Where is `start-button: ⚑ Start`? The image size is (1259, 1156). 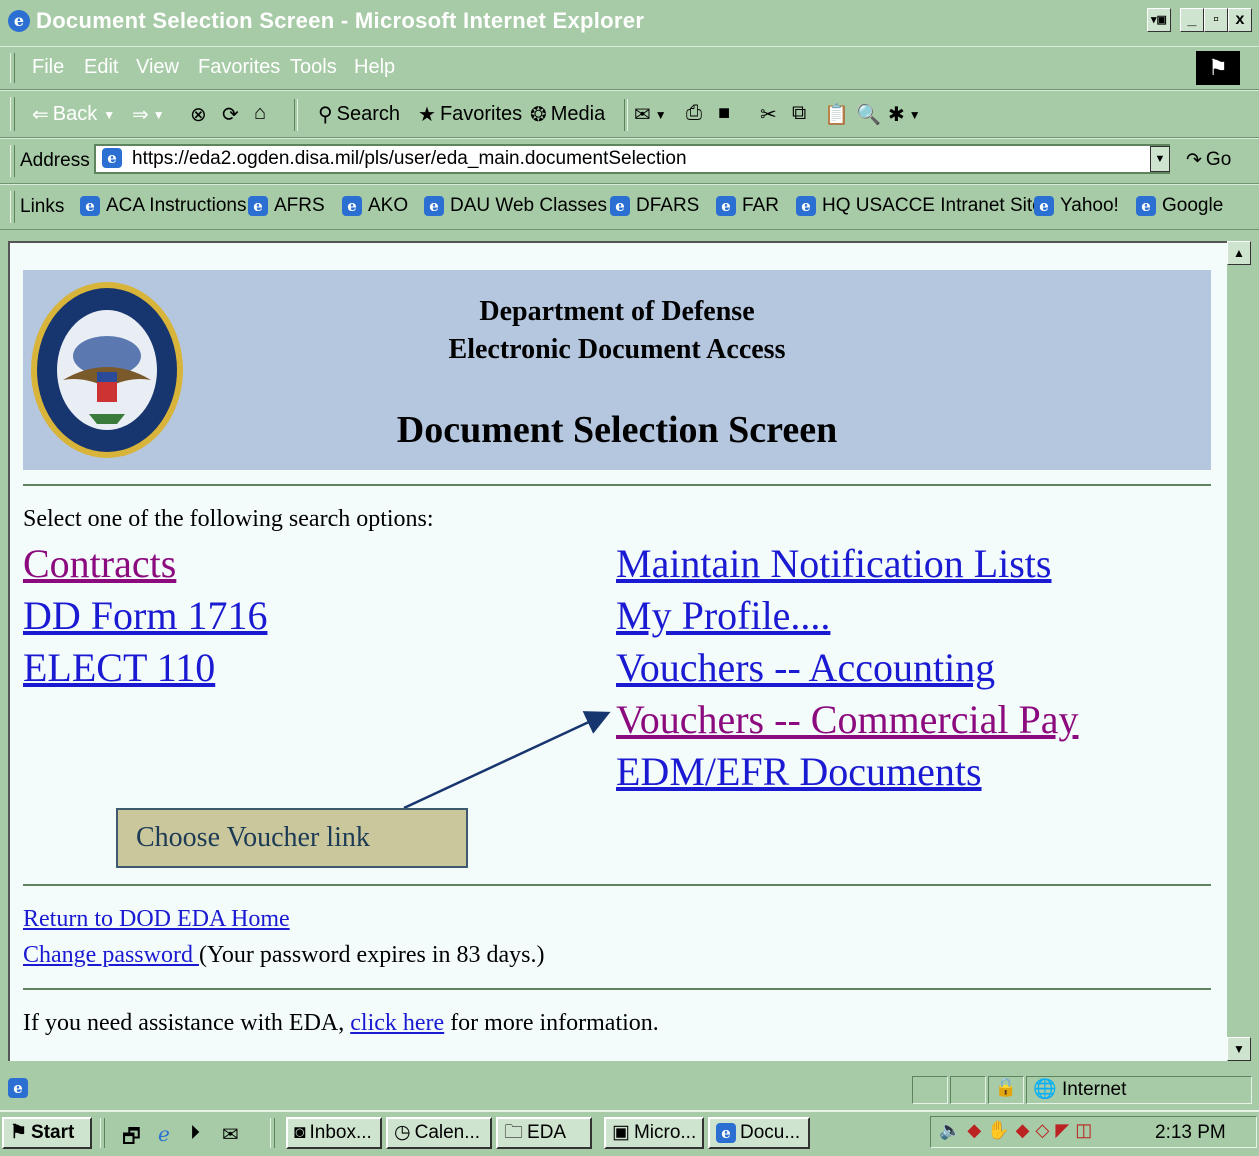
start-button: ⚑ Start is located at coordinates (47, 1133).